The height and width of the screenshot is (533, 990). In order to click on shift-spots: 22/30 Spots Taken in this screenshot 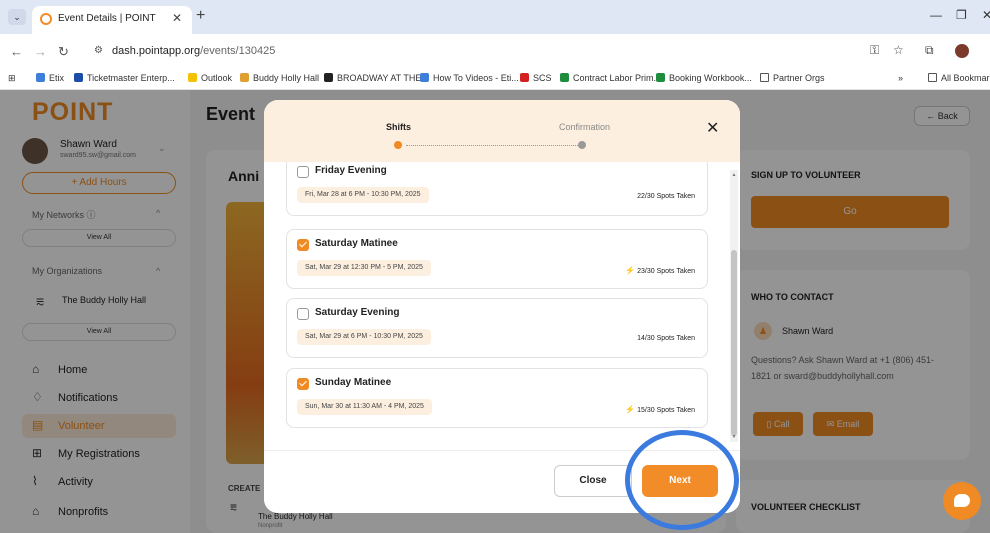, I will do `click(666, 196)`.